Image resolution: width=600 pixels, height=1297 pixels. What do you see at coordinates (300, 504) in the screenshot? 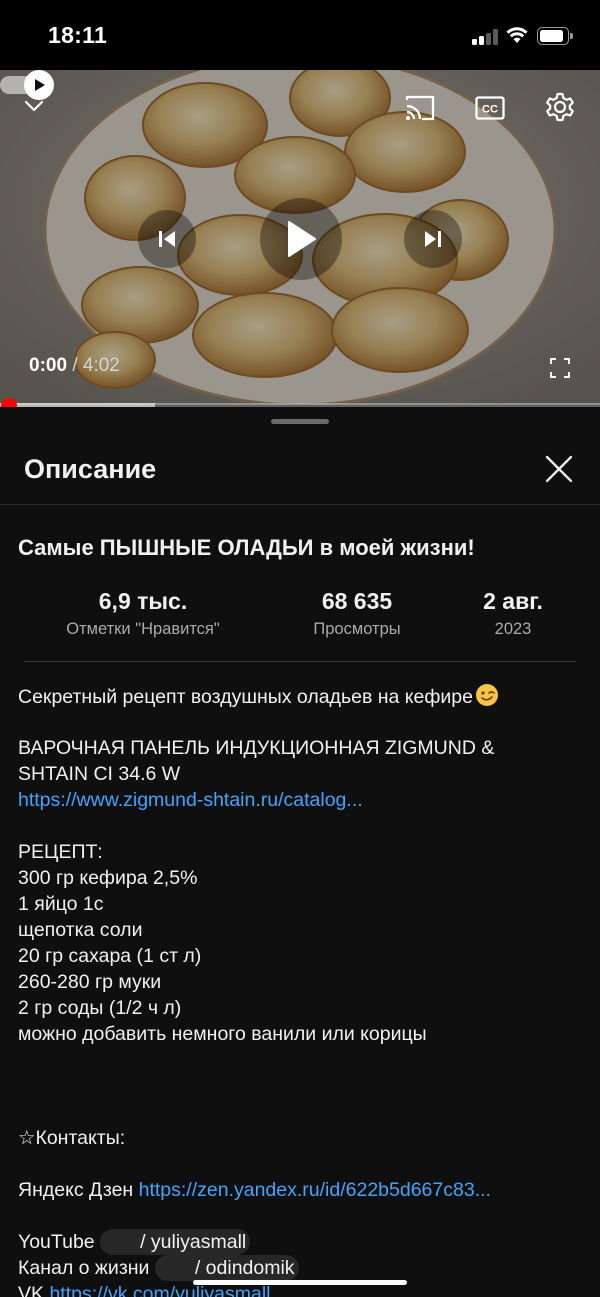
I see `header-divider` at bounding box center [300, 504].